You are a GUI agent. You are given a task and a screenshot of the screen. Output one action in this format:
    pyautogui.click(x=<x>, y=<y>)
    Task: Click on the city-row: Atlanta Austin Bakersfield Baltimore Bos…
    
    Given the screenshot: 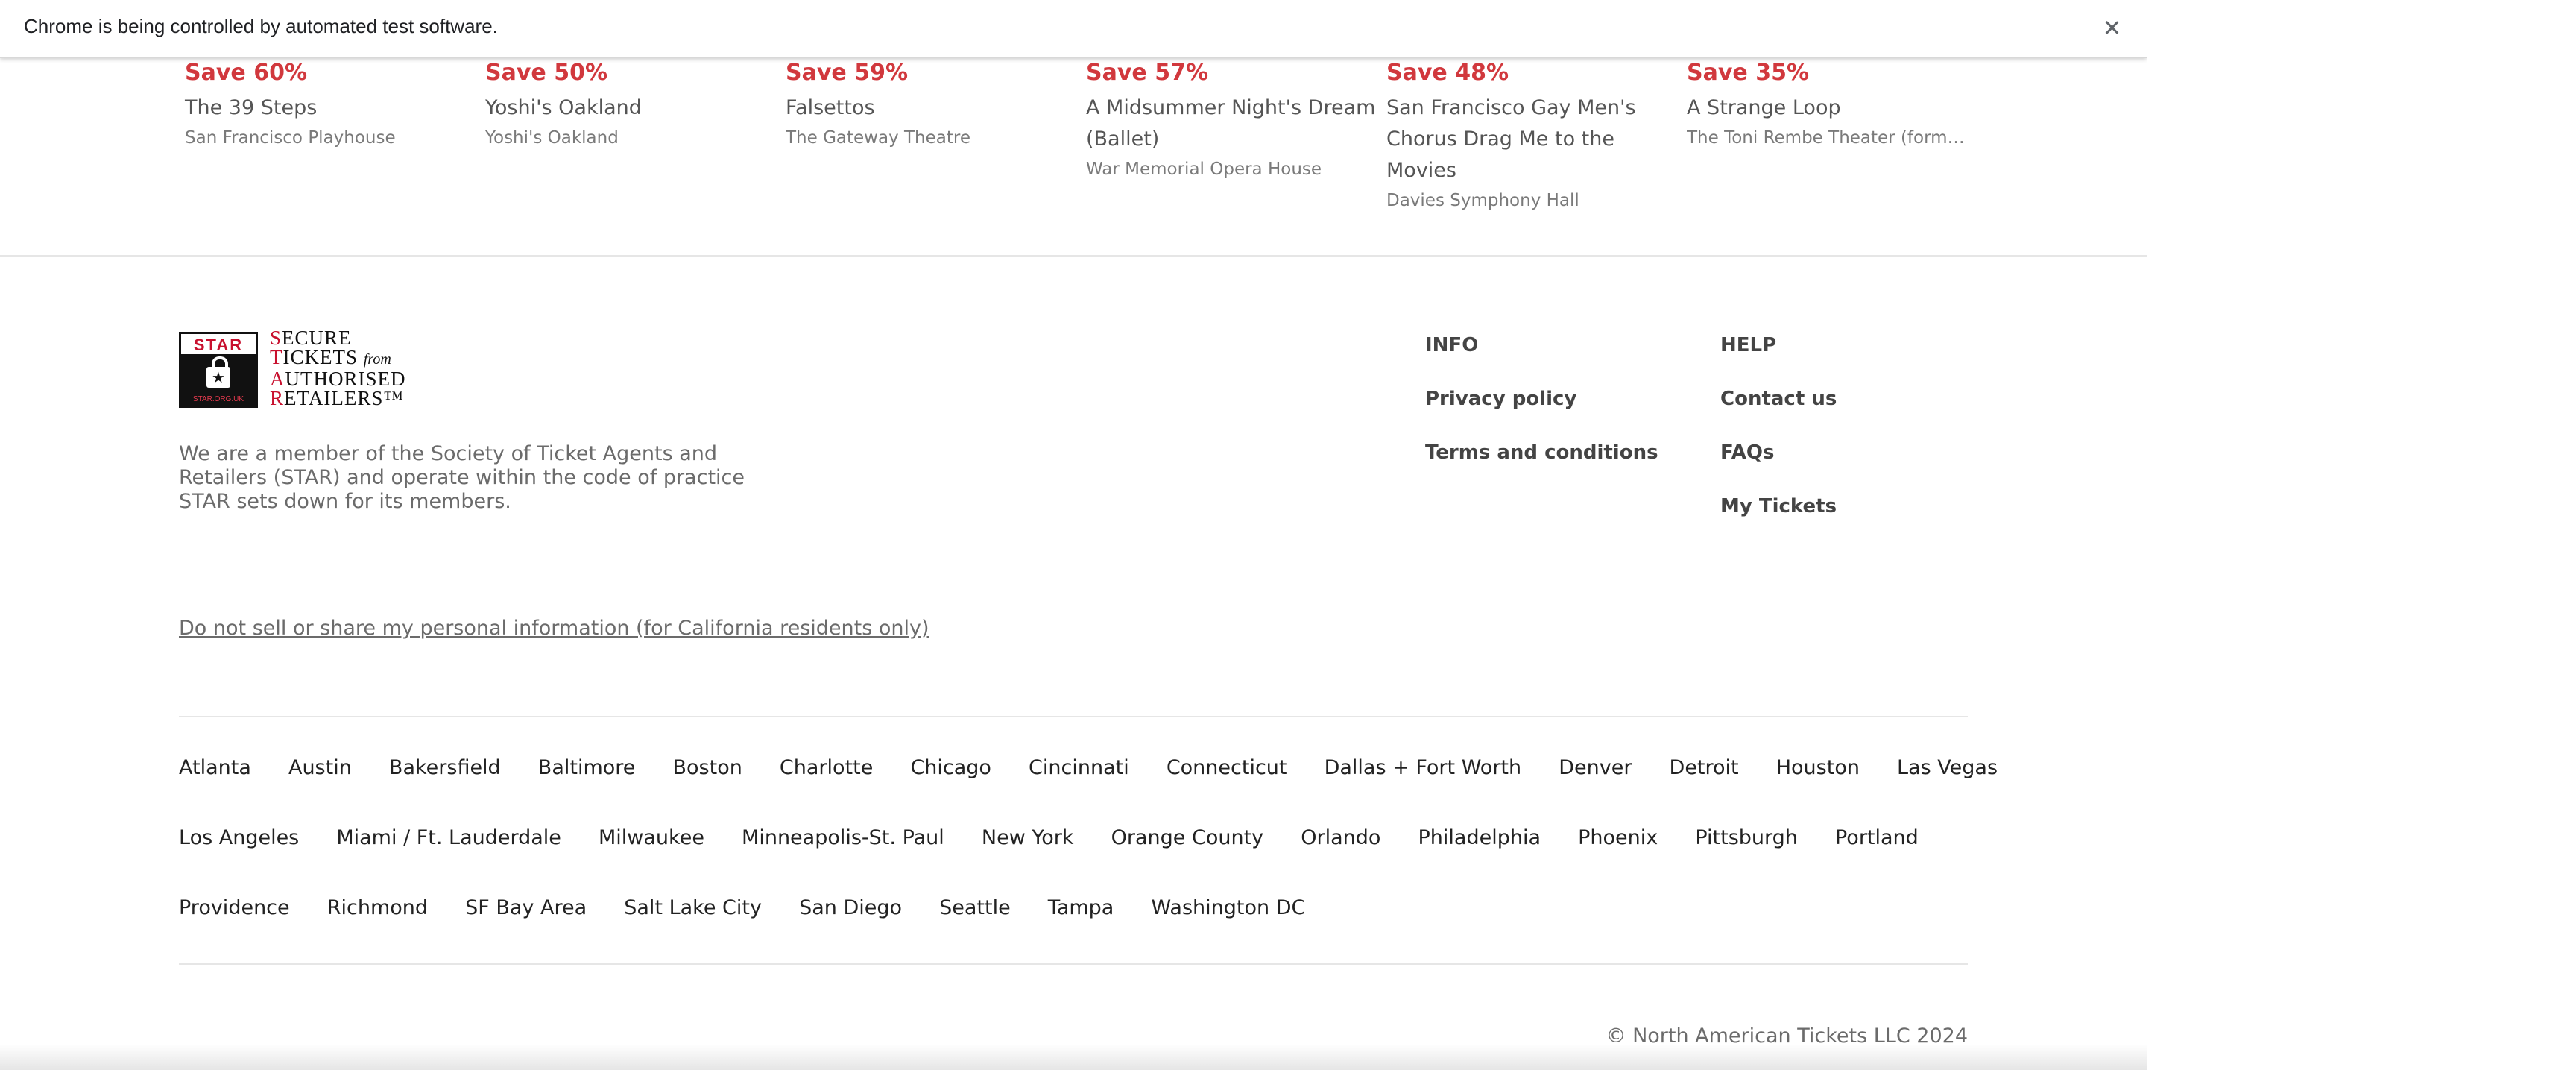 What is the action you would take?
    pyautogui.click(x=1105, y=768)
    